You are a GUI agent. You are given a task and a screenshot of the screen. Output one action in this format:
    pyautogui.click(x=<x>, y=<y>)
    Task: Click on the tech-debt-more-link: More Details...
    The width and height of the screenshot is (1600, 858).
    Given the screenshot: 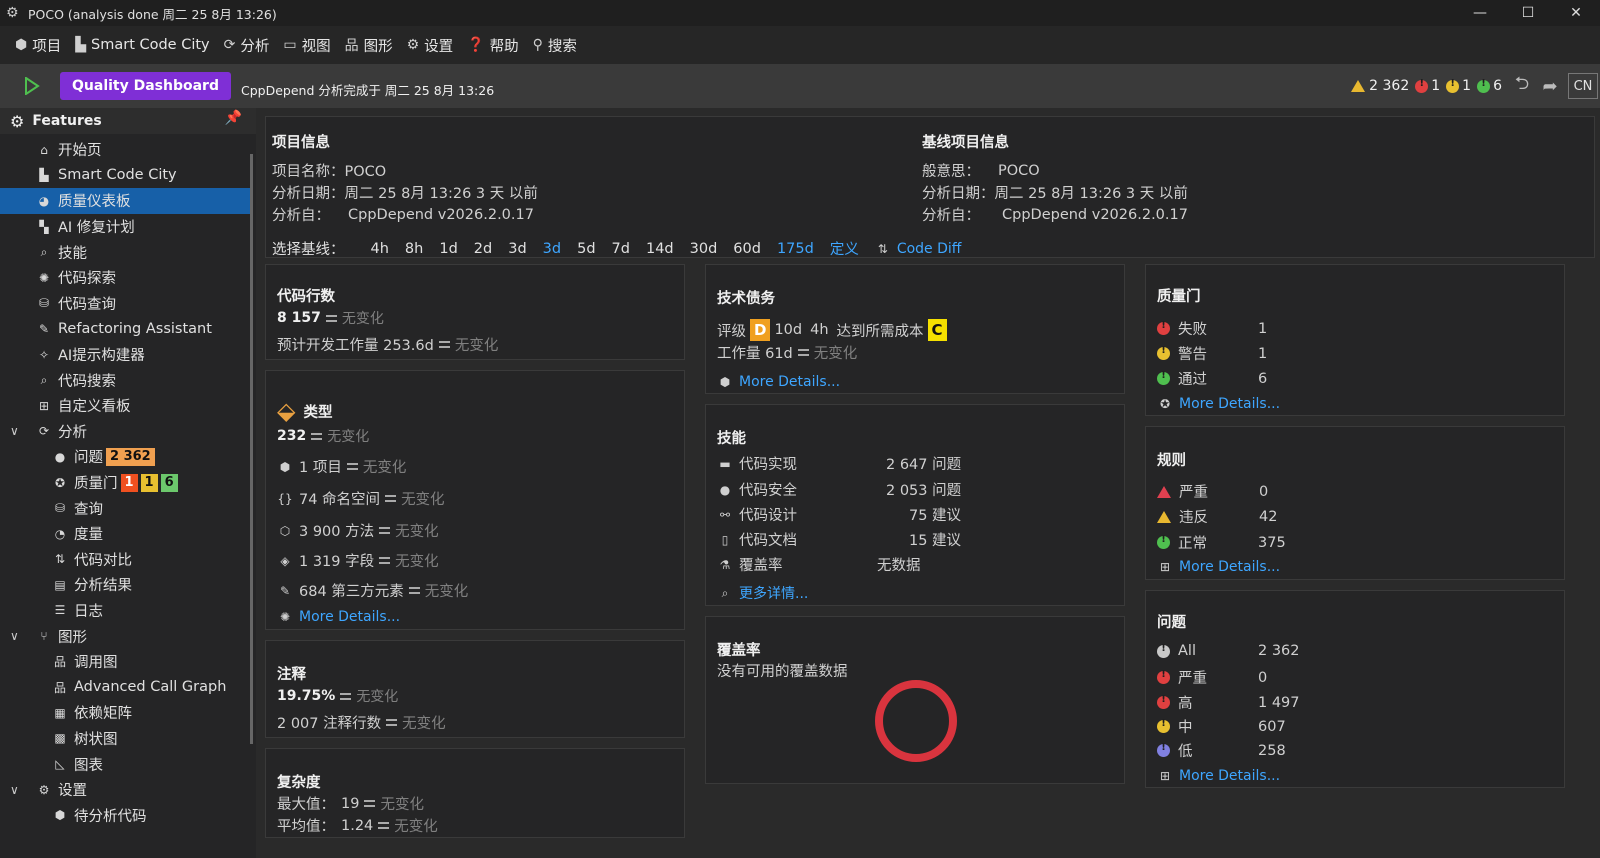 What is the action you would take?
    pyautogui.click(x=789, y=382)
    